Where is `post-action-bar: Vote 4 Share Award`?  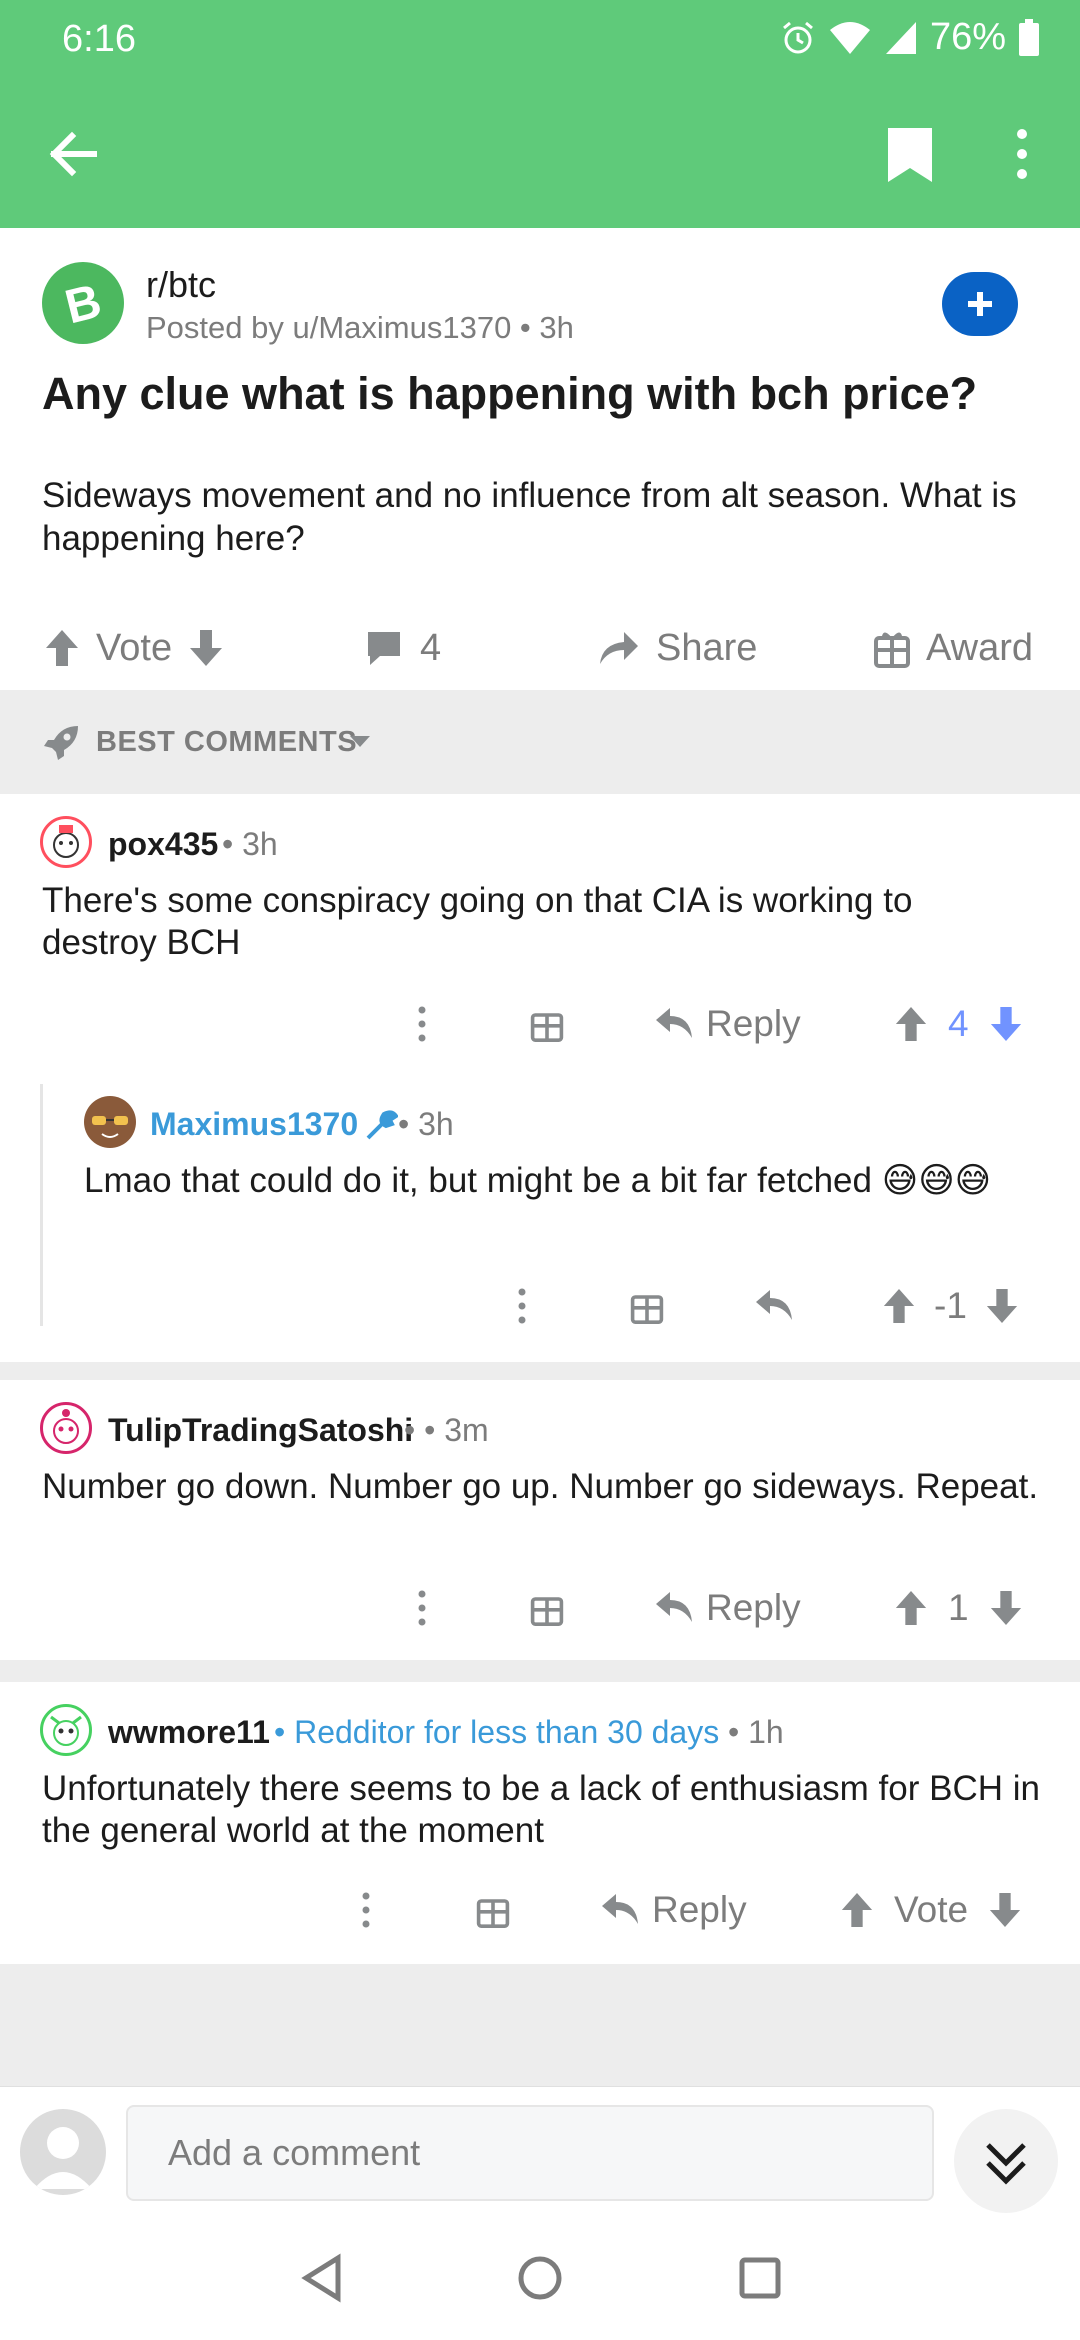 post-action-bar: Vote 4 Share Award is located at coordinates (540, 648).